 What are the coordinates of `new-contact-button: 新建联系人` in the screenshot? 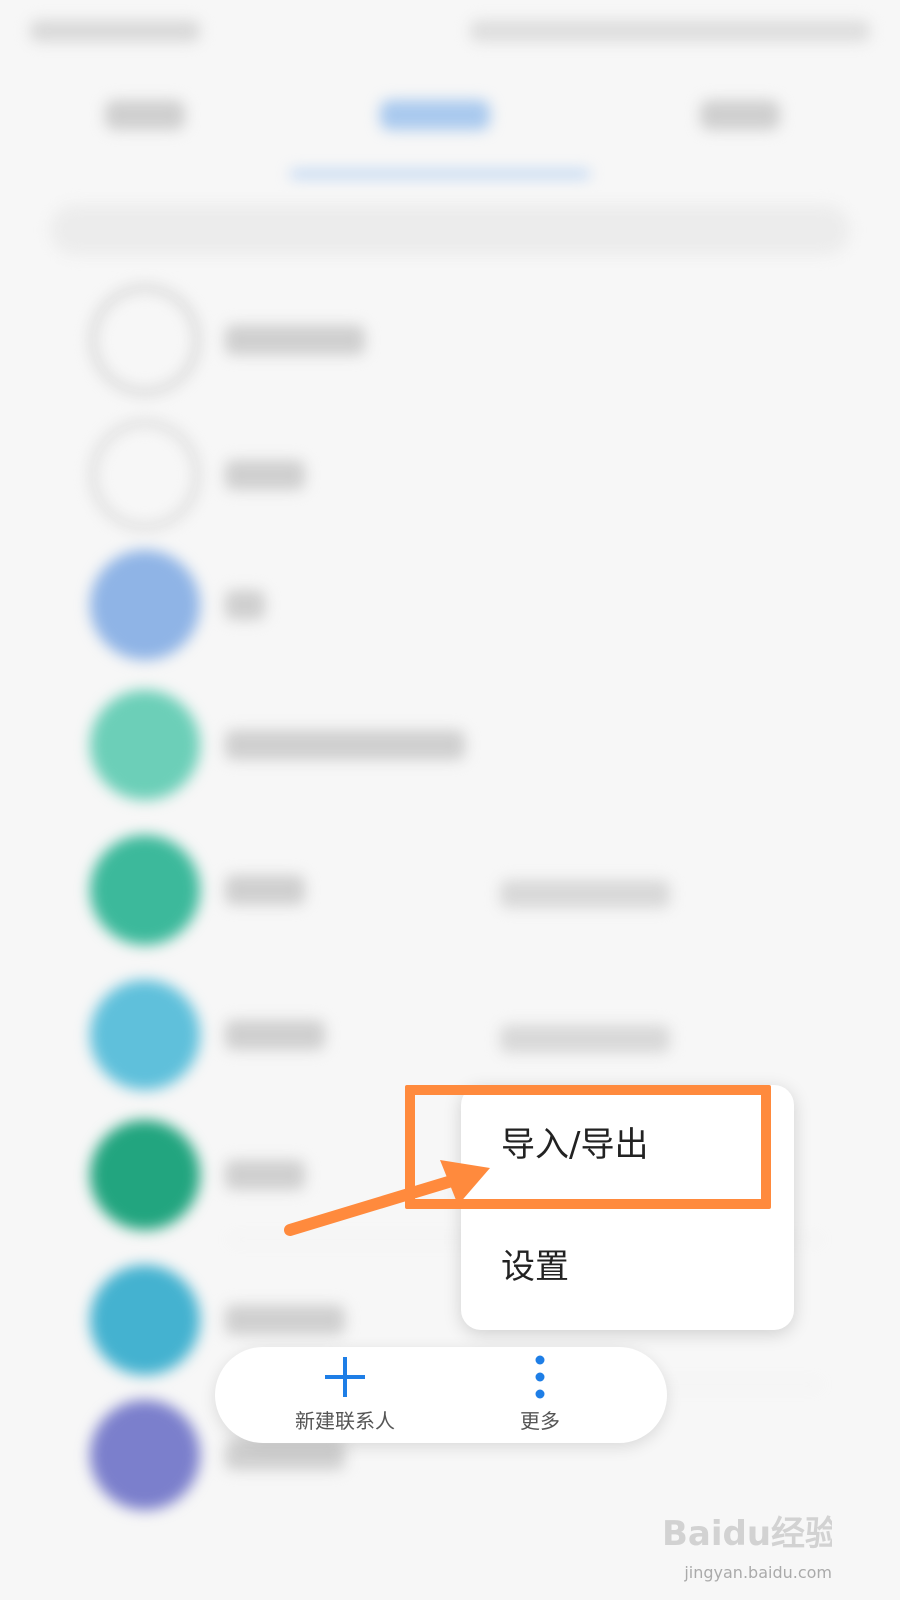 It's located at (345, 1395).